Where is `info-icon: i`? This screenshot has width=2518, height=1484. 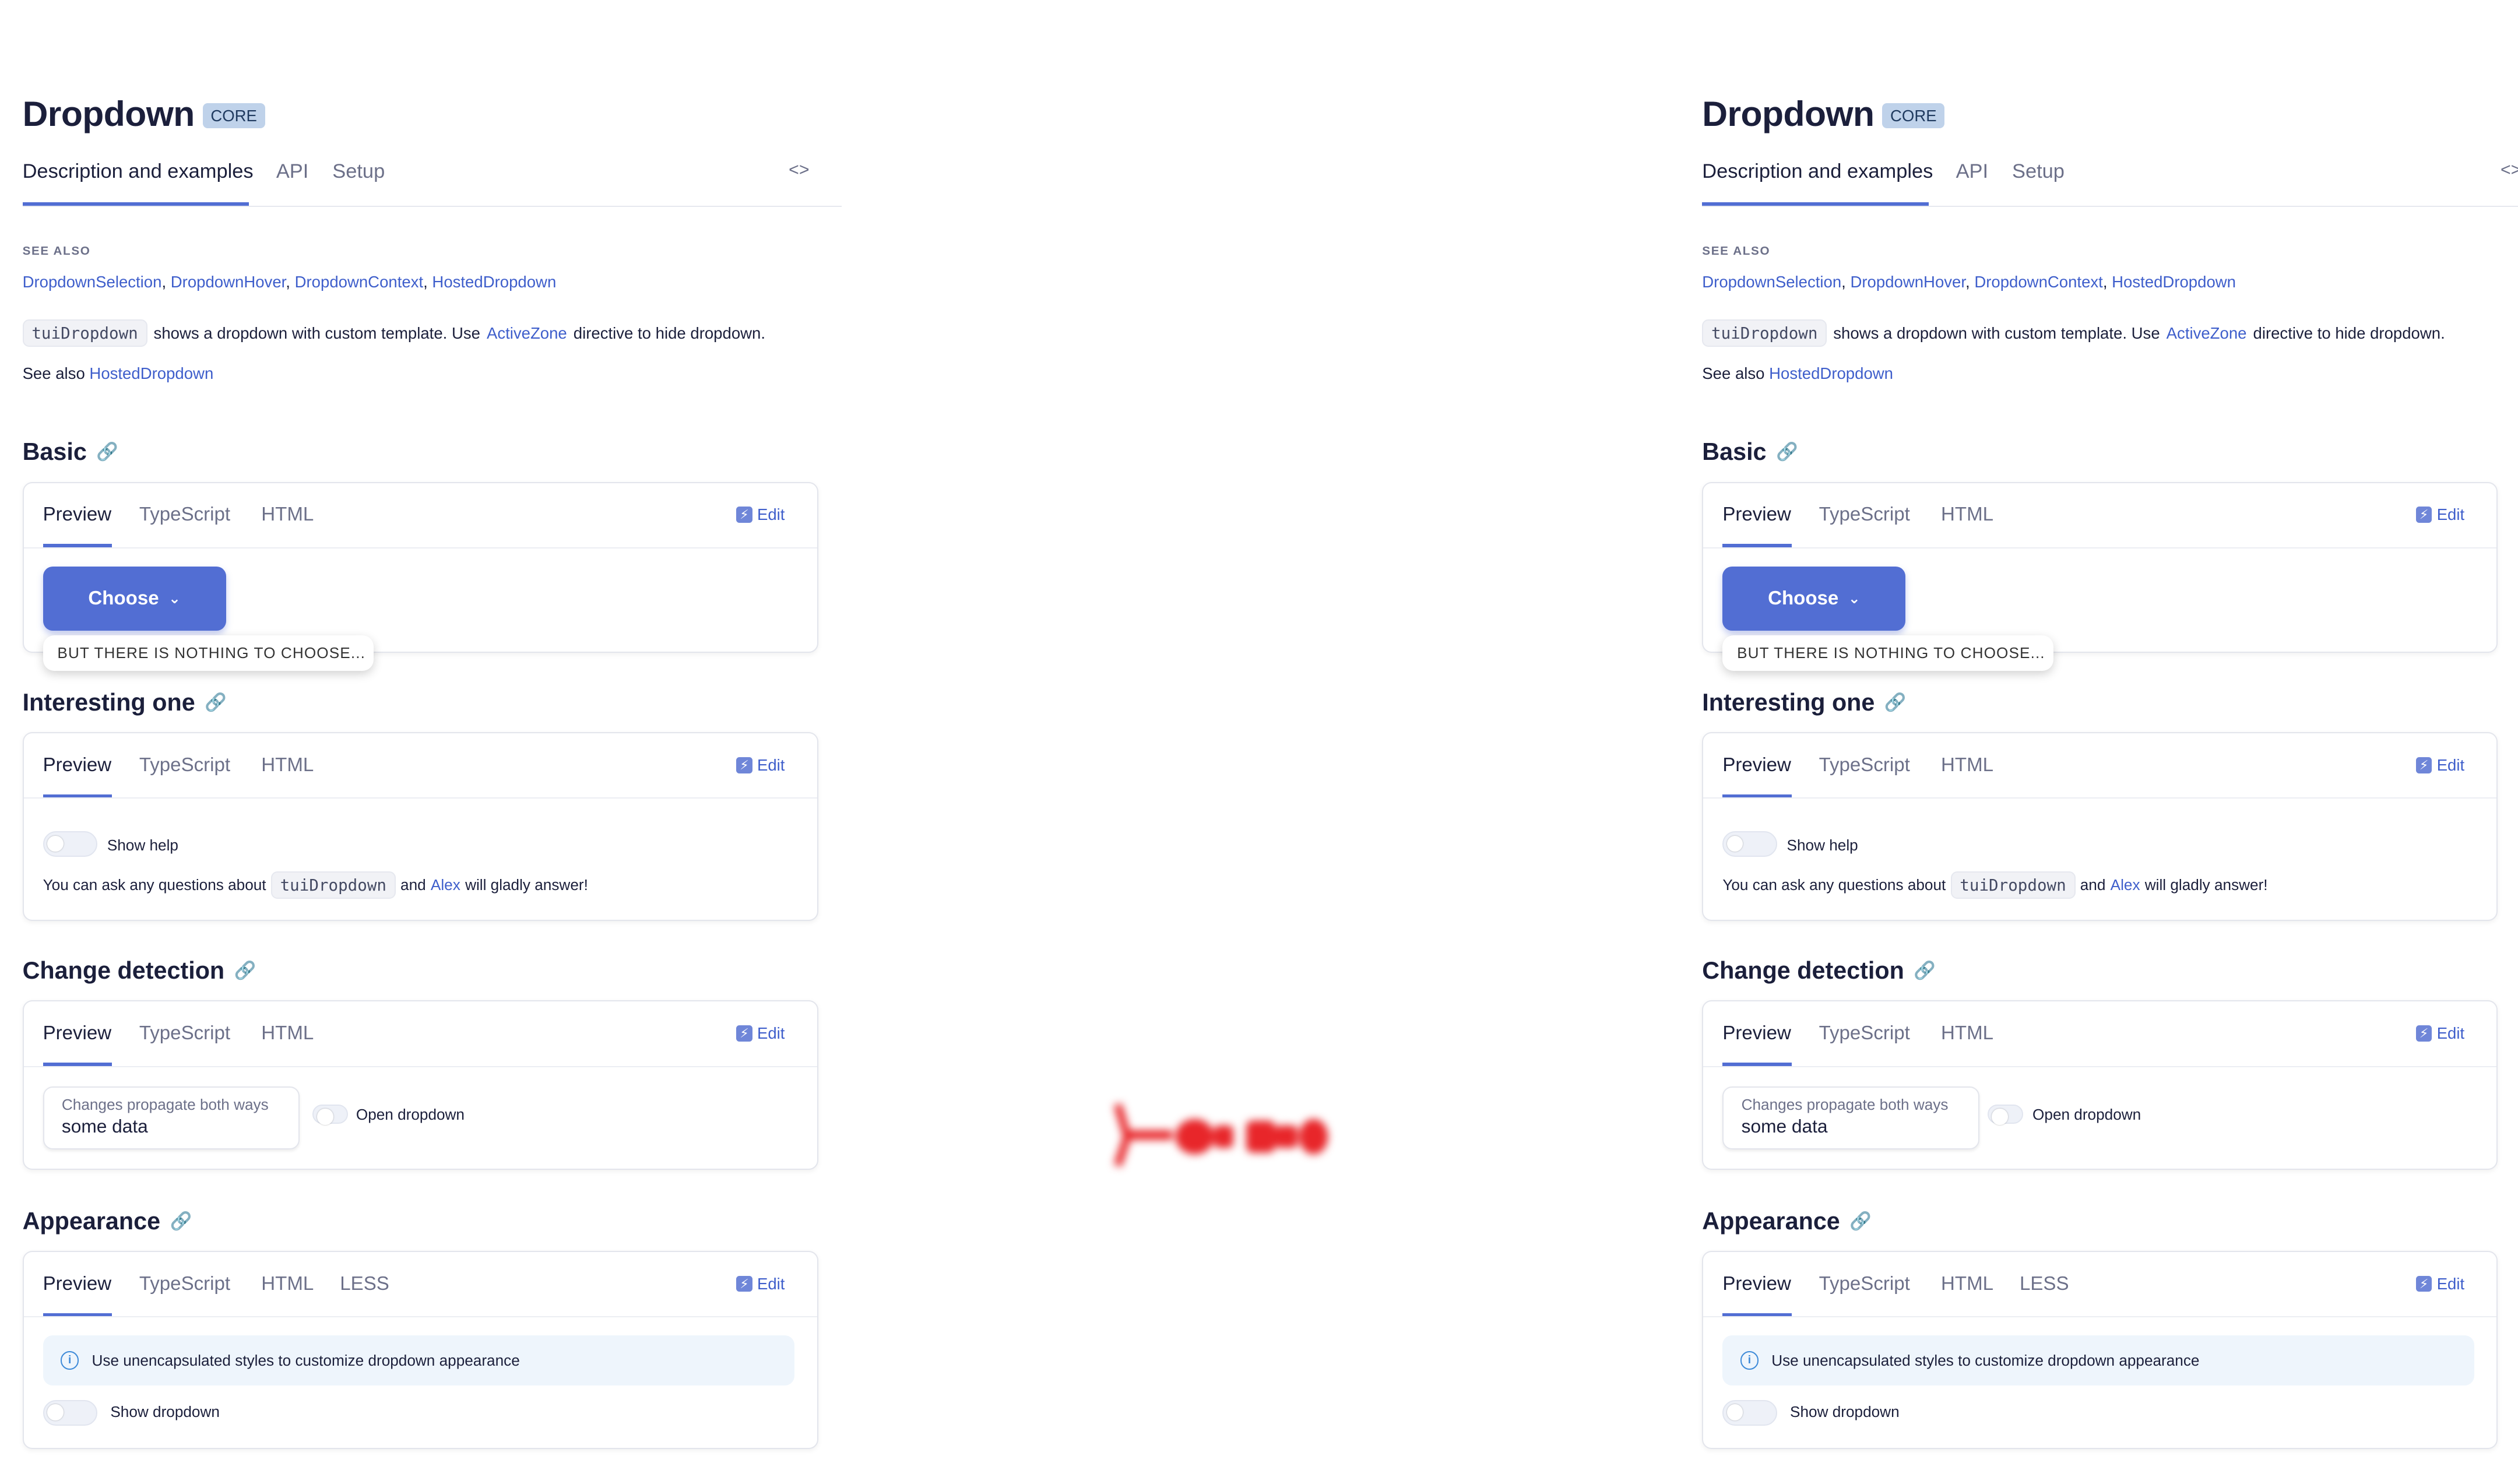 info-icon: i is located at coordinates (1749, 1360).